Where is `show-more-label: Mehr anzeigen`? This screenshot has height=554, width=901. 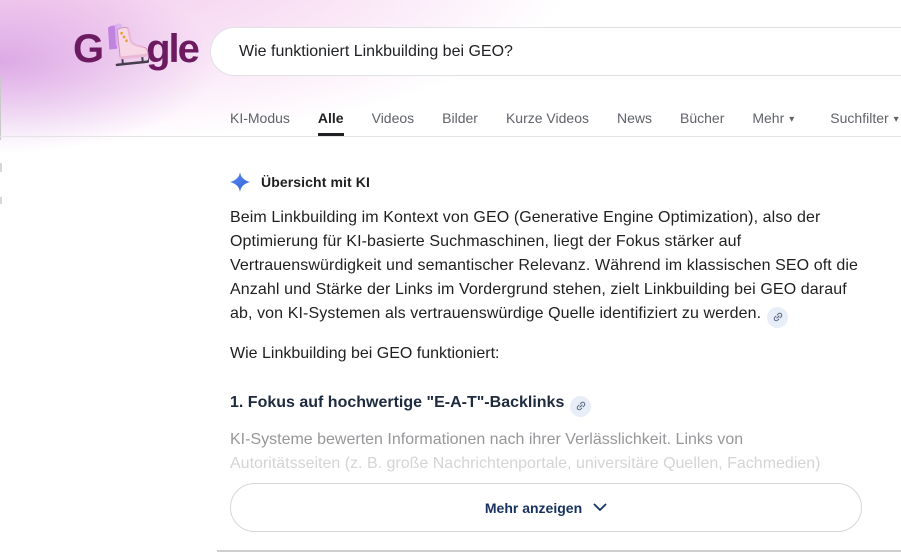
show-more-label: Mehr anzeigen is located at coordinates (533, 507).